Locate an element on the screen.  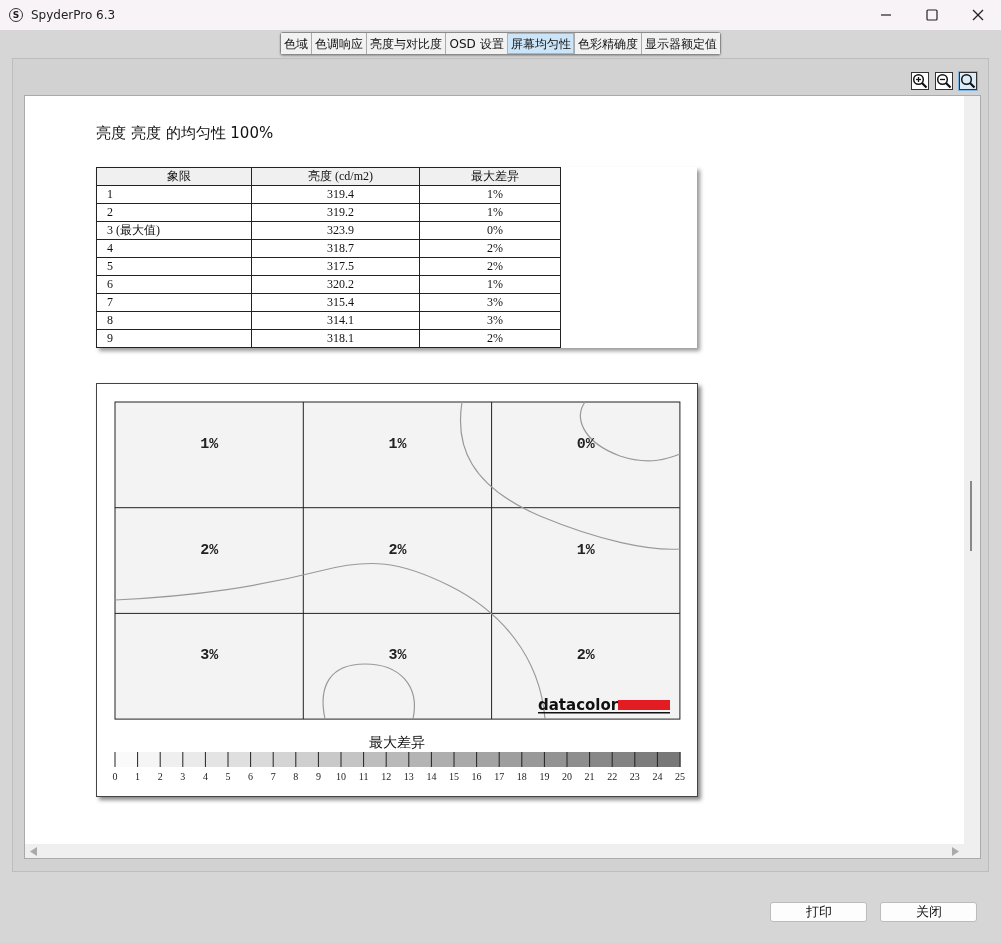
column-header: 象限 is located at coordinates (174, 176).